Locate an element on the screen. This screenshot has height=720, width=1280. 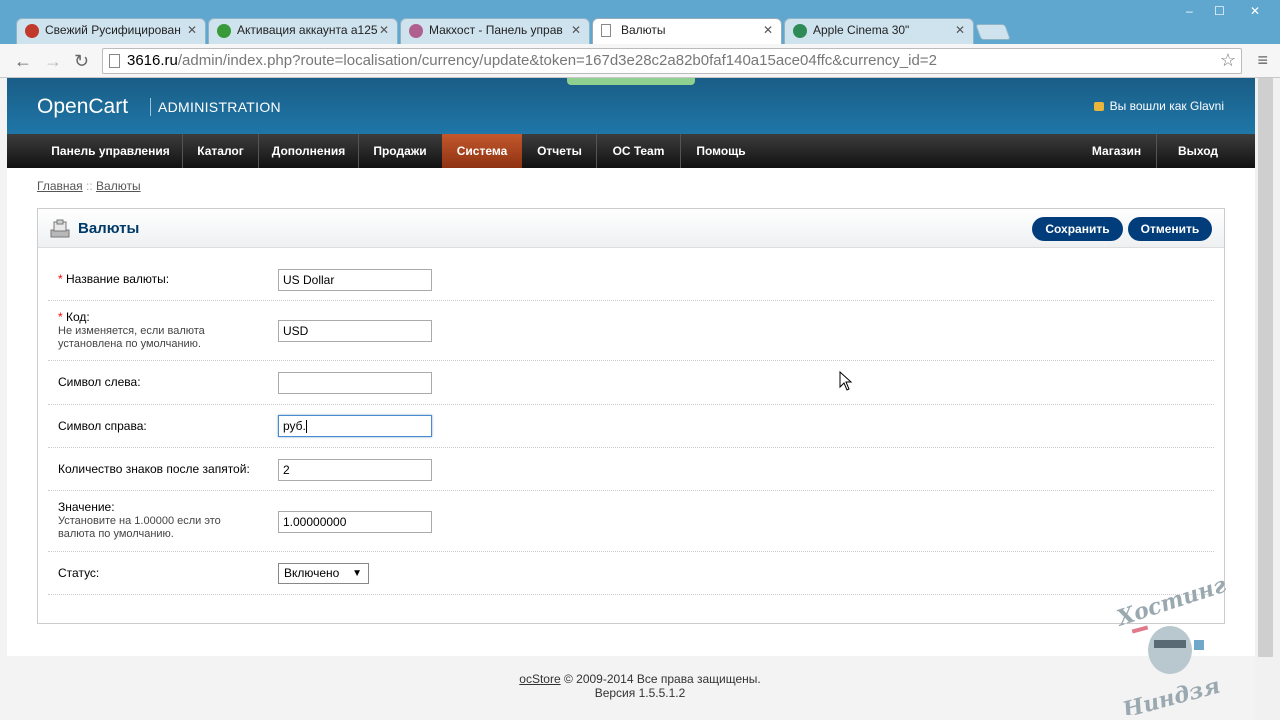
form-row-symbol-left: Символ слева: is located at coordinates (631, 383).